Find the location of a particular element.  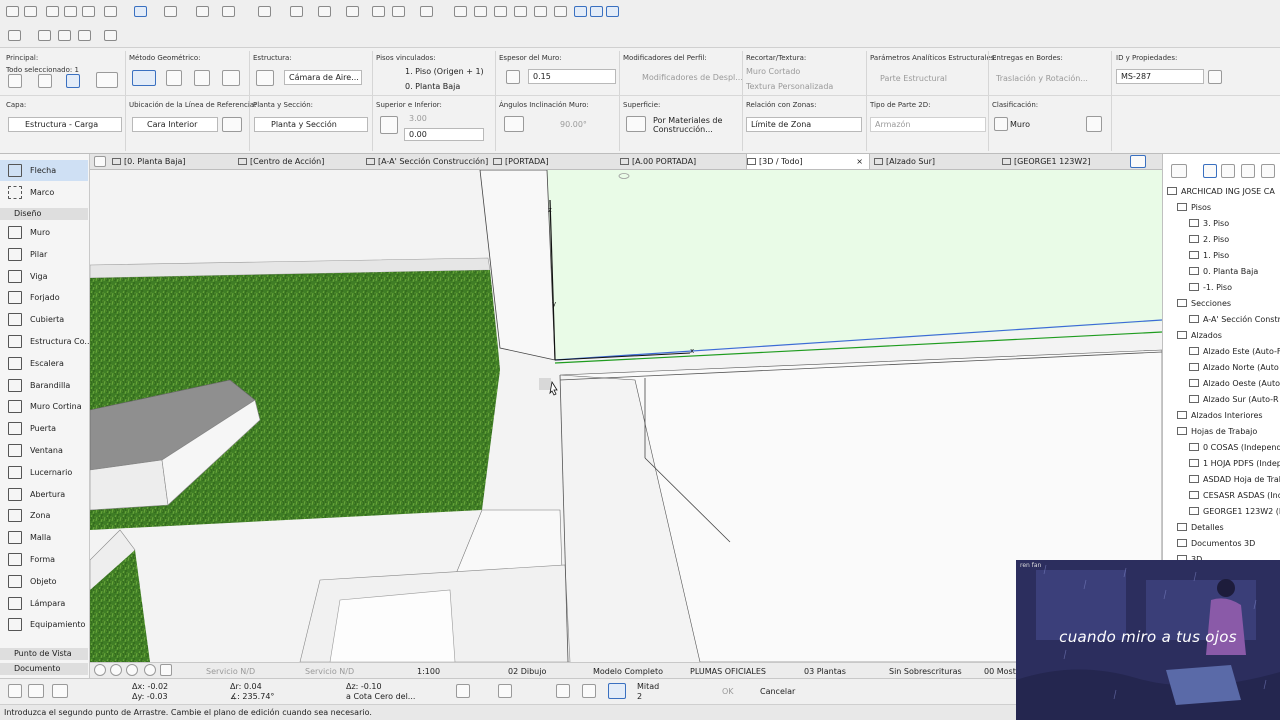

structural-part-checkbox: Parte Estructural is located at coordinates (913, 78).